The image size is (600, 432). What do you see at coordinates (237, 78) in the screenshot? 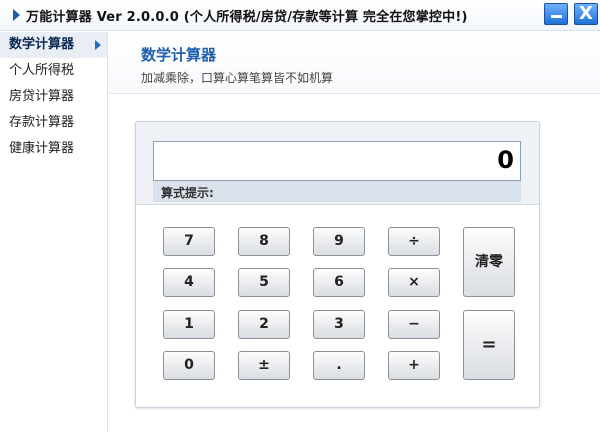
I see `page-subtitle: 加减乘除，口算心算笔算皆不如机算` at bounding box center [237, 78].